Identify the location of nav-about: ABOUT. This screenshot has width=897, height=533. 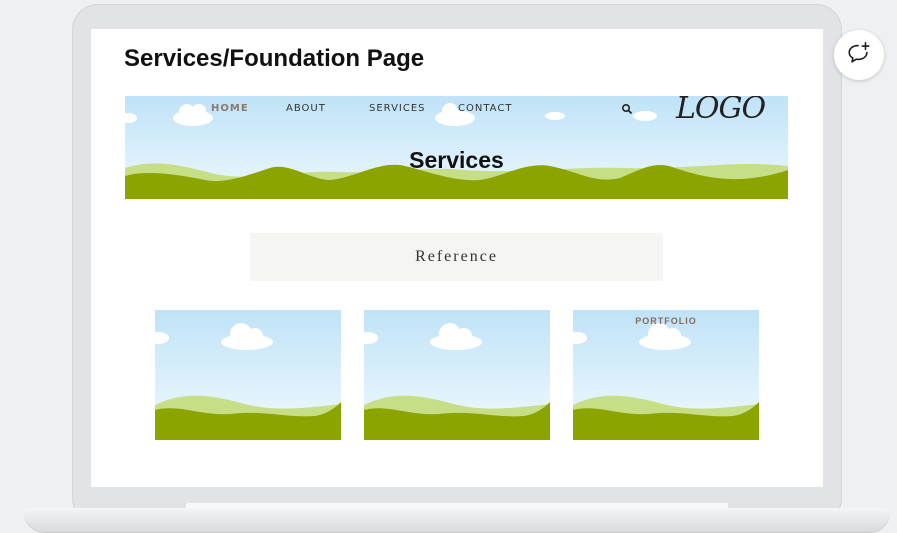
(306, 108).